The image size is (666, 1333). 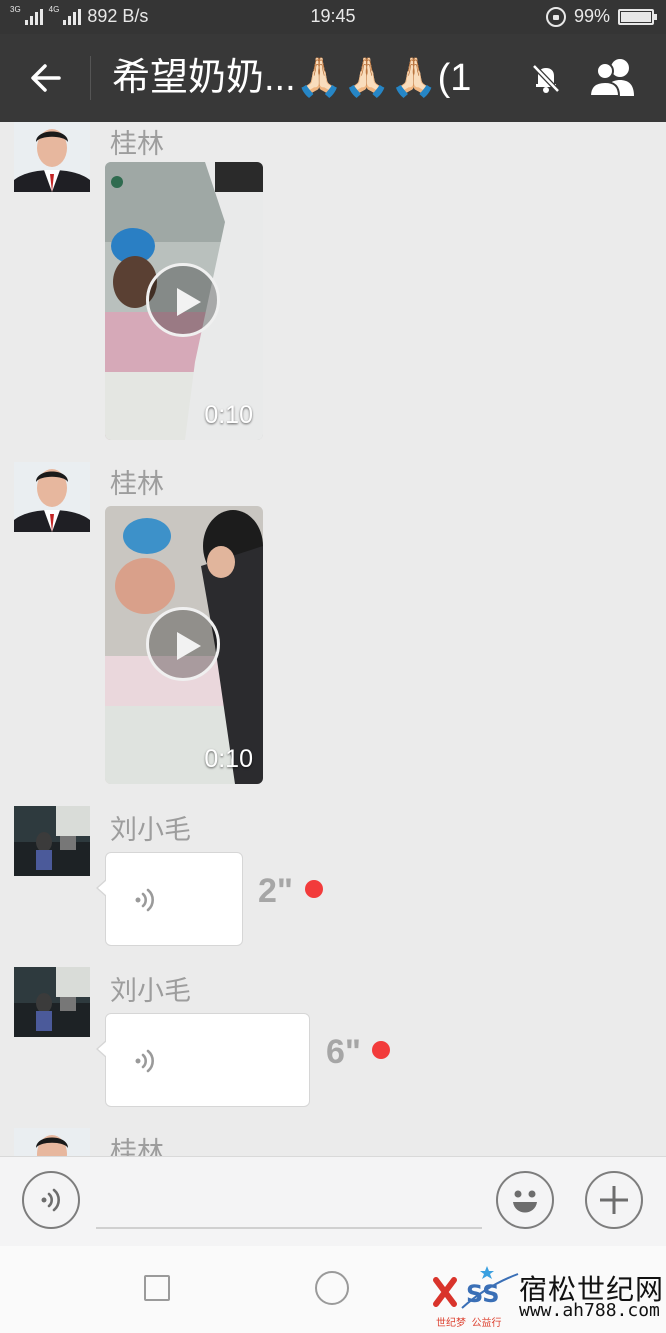 I want to click on battery-level, so click(x=636, y=16).